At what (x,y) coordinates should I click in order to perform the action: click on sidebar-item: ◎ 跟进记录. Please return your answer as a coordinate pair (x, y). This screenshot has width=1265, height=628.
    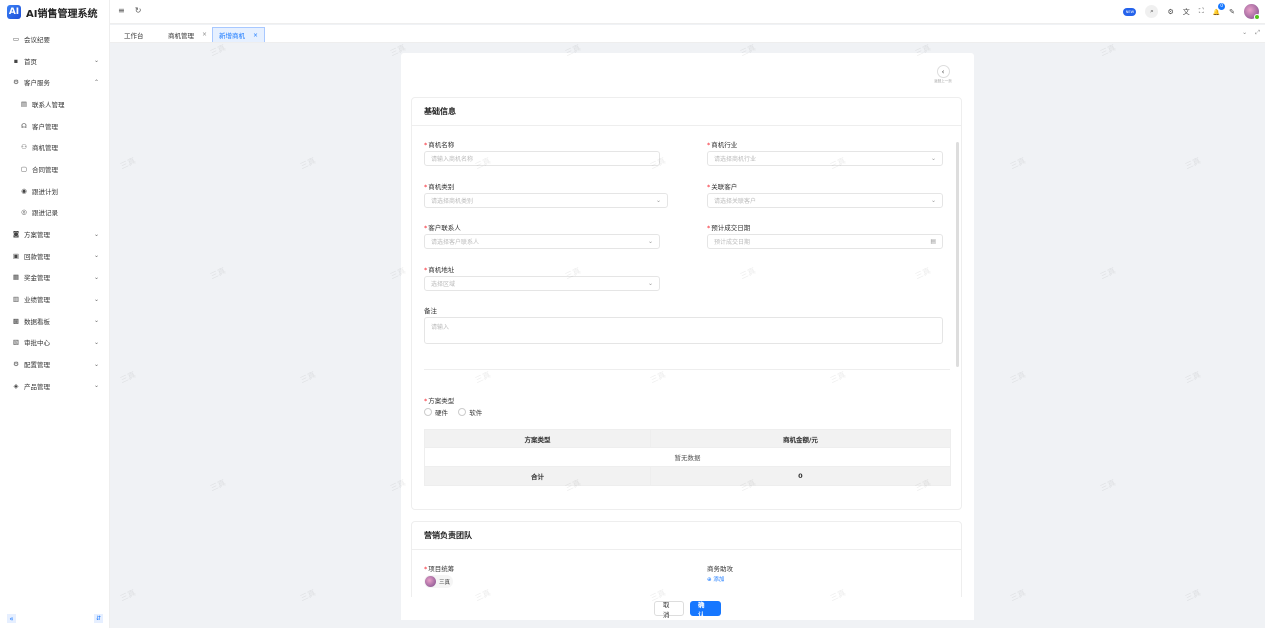
    Looking at the image, I should click on (54, 213).